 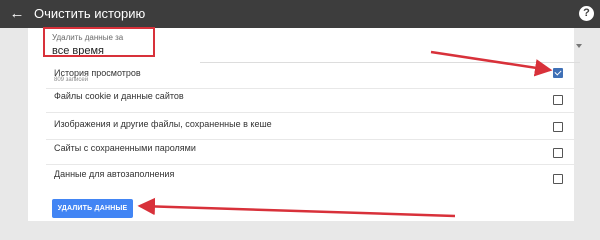 What do you see at coordinates (491, 63) in the screenshot?
I see `arrow-to-checkbox` at bounding box center [491, 63].